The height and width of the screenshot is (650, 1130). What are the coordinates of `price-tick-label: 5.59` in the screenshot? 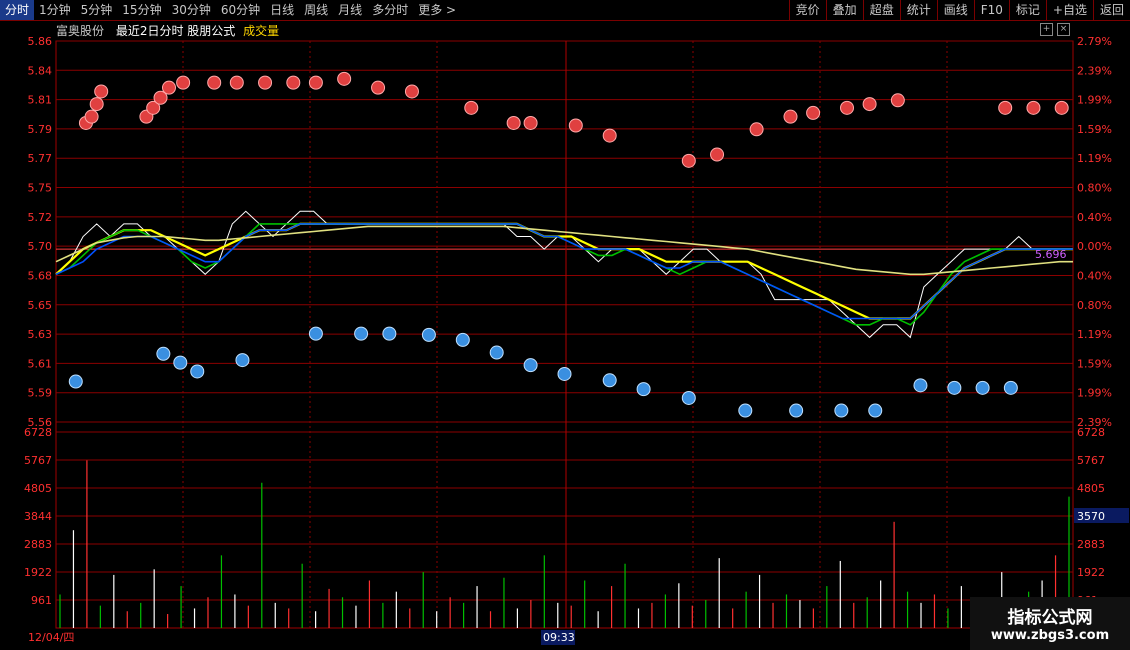 It's located at (40, 393).